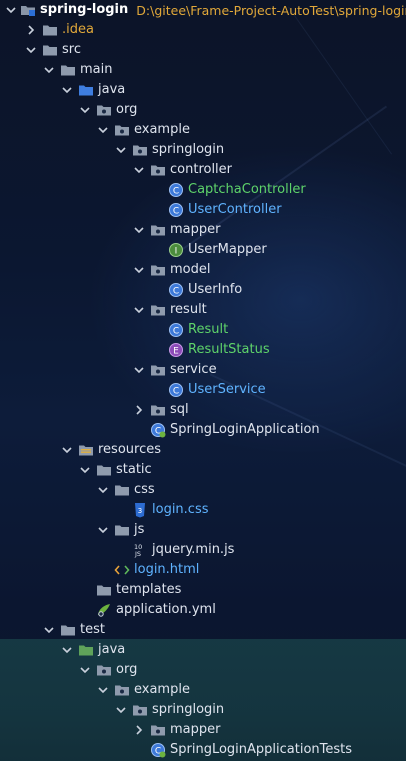 This screenshot has height=761, width=406. What do you see at coordinates (203, 30) in the screenshot?
I see `tree-item-idea: .idea` at bounding box center [203, 30].